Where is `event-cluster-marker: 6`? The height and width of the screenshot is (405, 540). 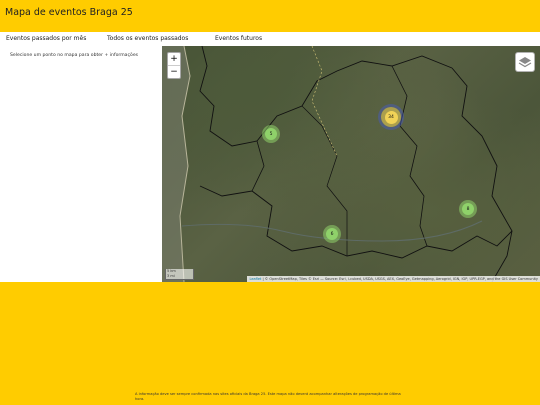 event-cluster-marker: 6 is located at coordinates (332, 234).